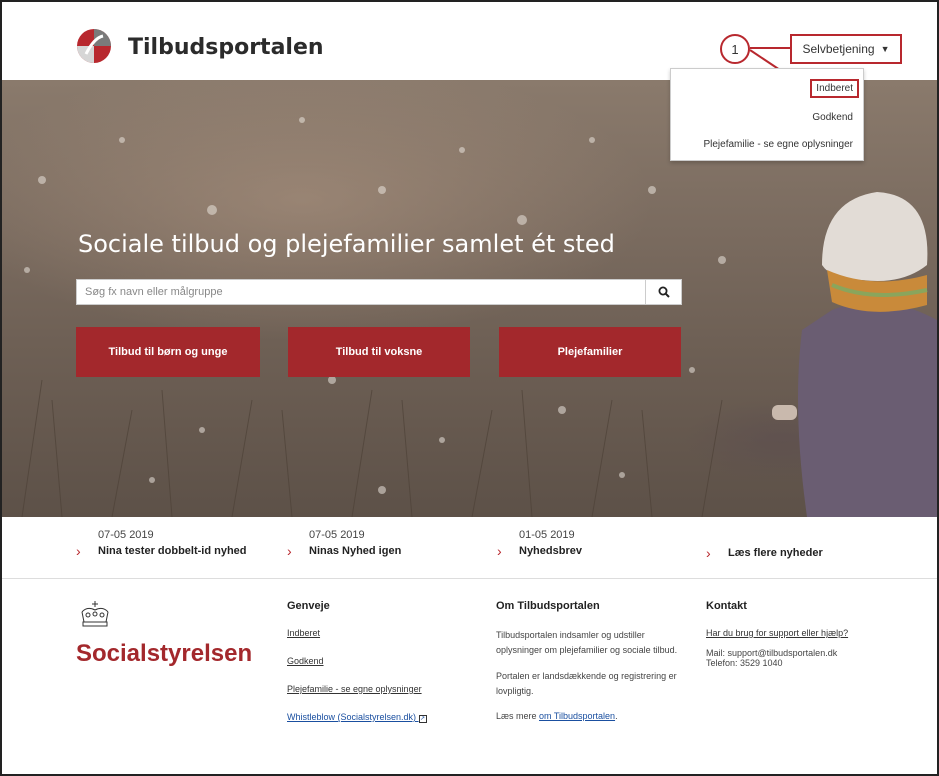 The height and width of the screenshot is (776, 939). I want to click on foster-families-button: Plejefamilier, so click(590, 352).